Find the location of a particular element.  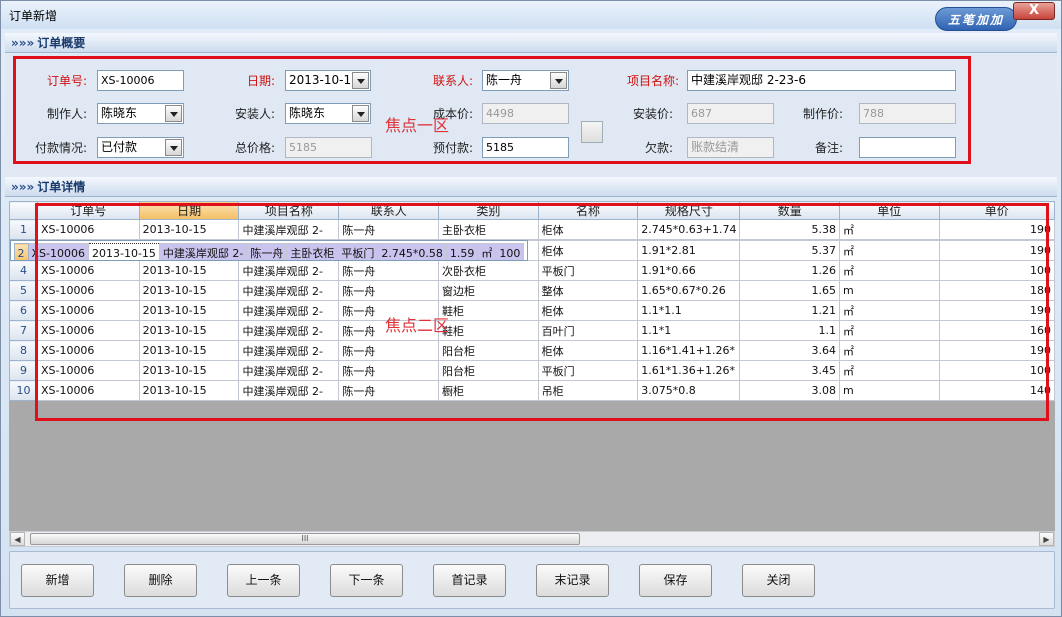

row-number: 5 is located at coordinates (23, 290).